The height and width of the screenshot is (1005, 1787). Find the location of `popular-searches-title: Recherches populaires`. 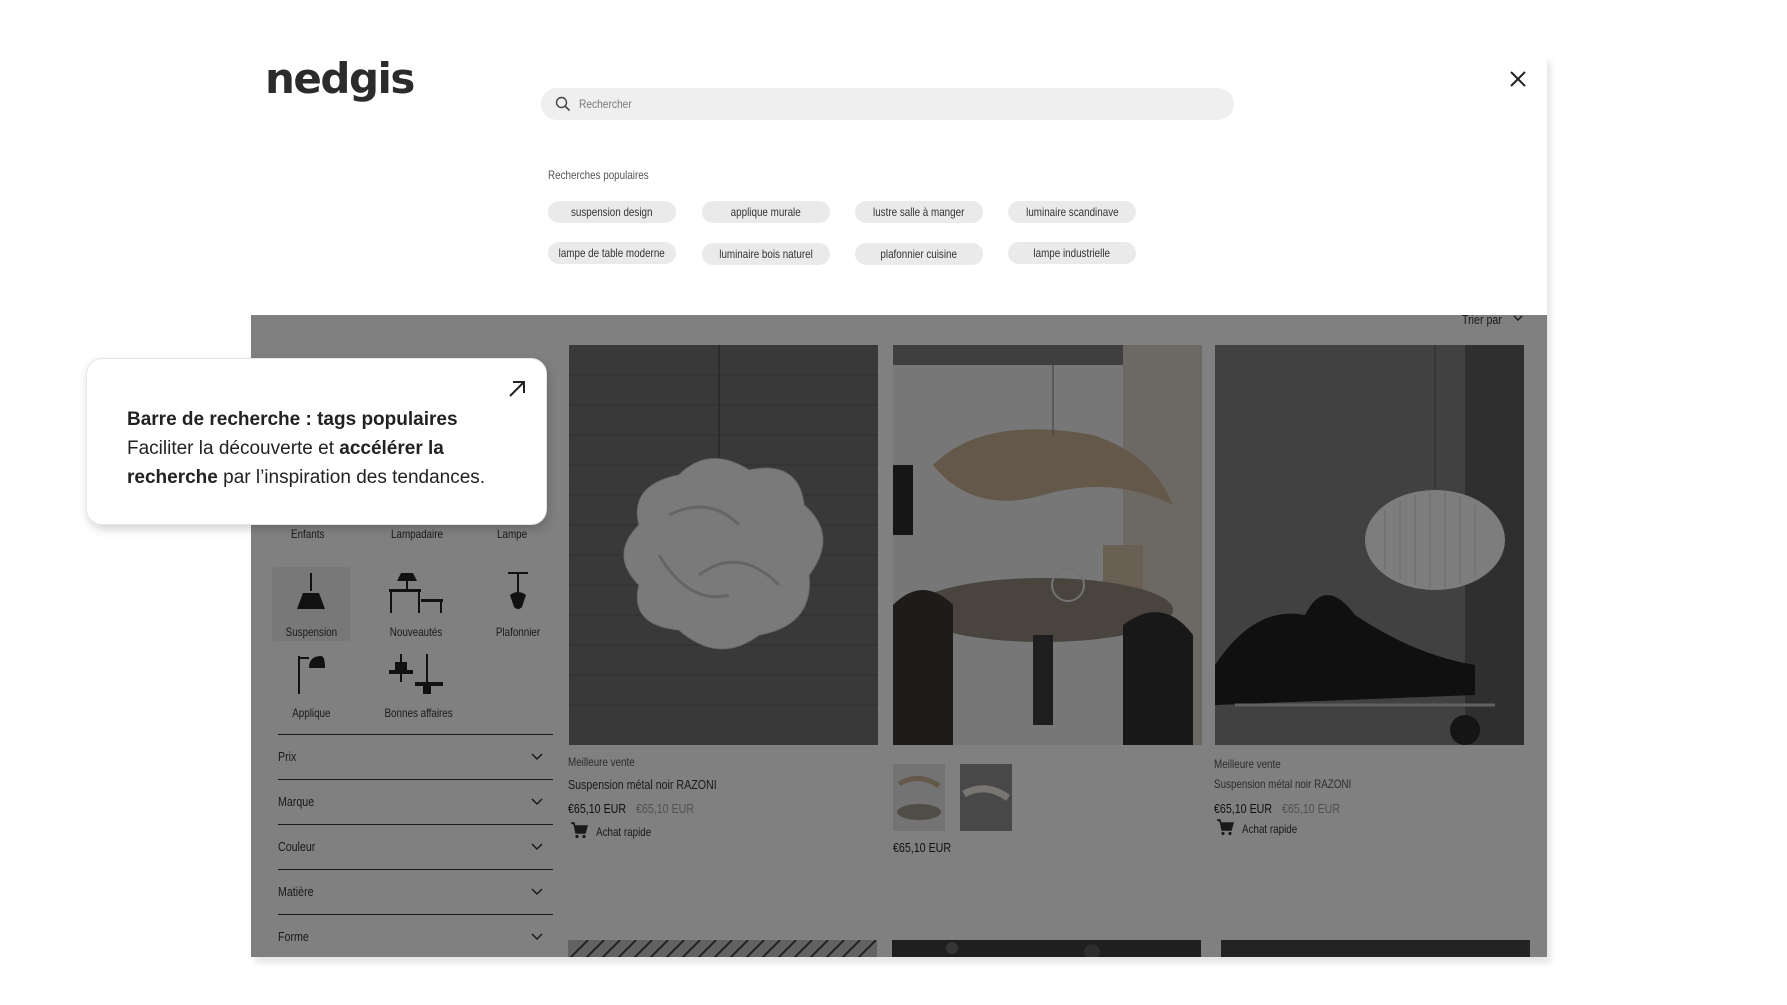

popular-searches-title: Recherches populaires is located at coordinates (598, 175).